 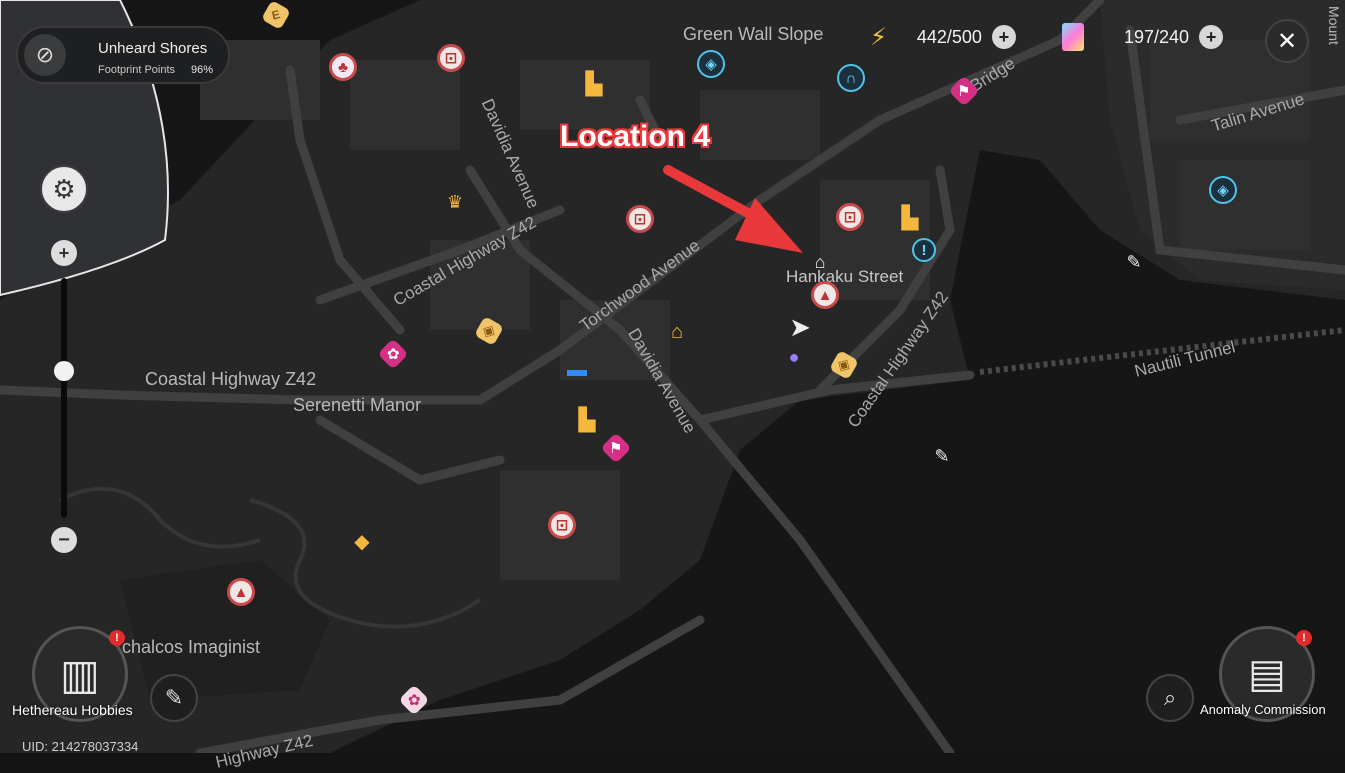 What do you see at coordinates (202, 70) in the screenshot?
I see `region-percent: 96%` at bounding box center [202, 70].